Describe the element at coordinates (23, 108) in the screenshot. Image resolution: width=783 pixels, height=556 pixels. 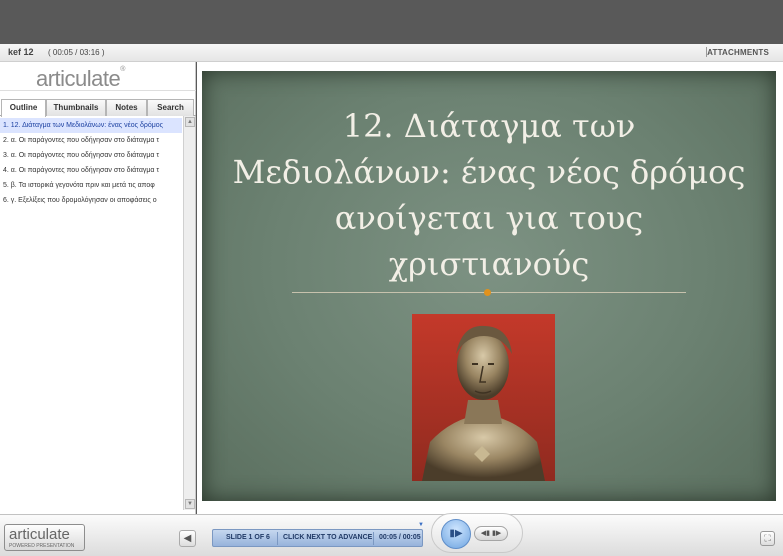
I see `tab-outline: Outline` at that location.